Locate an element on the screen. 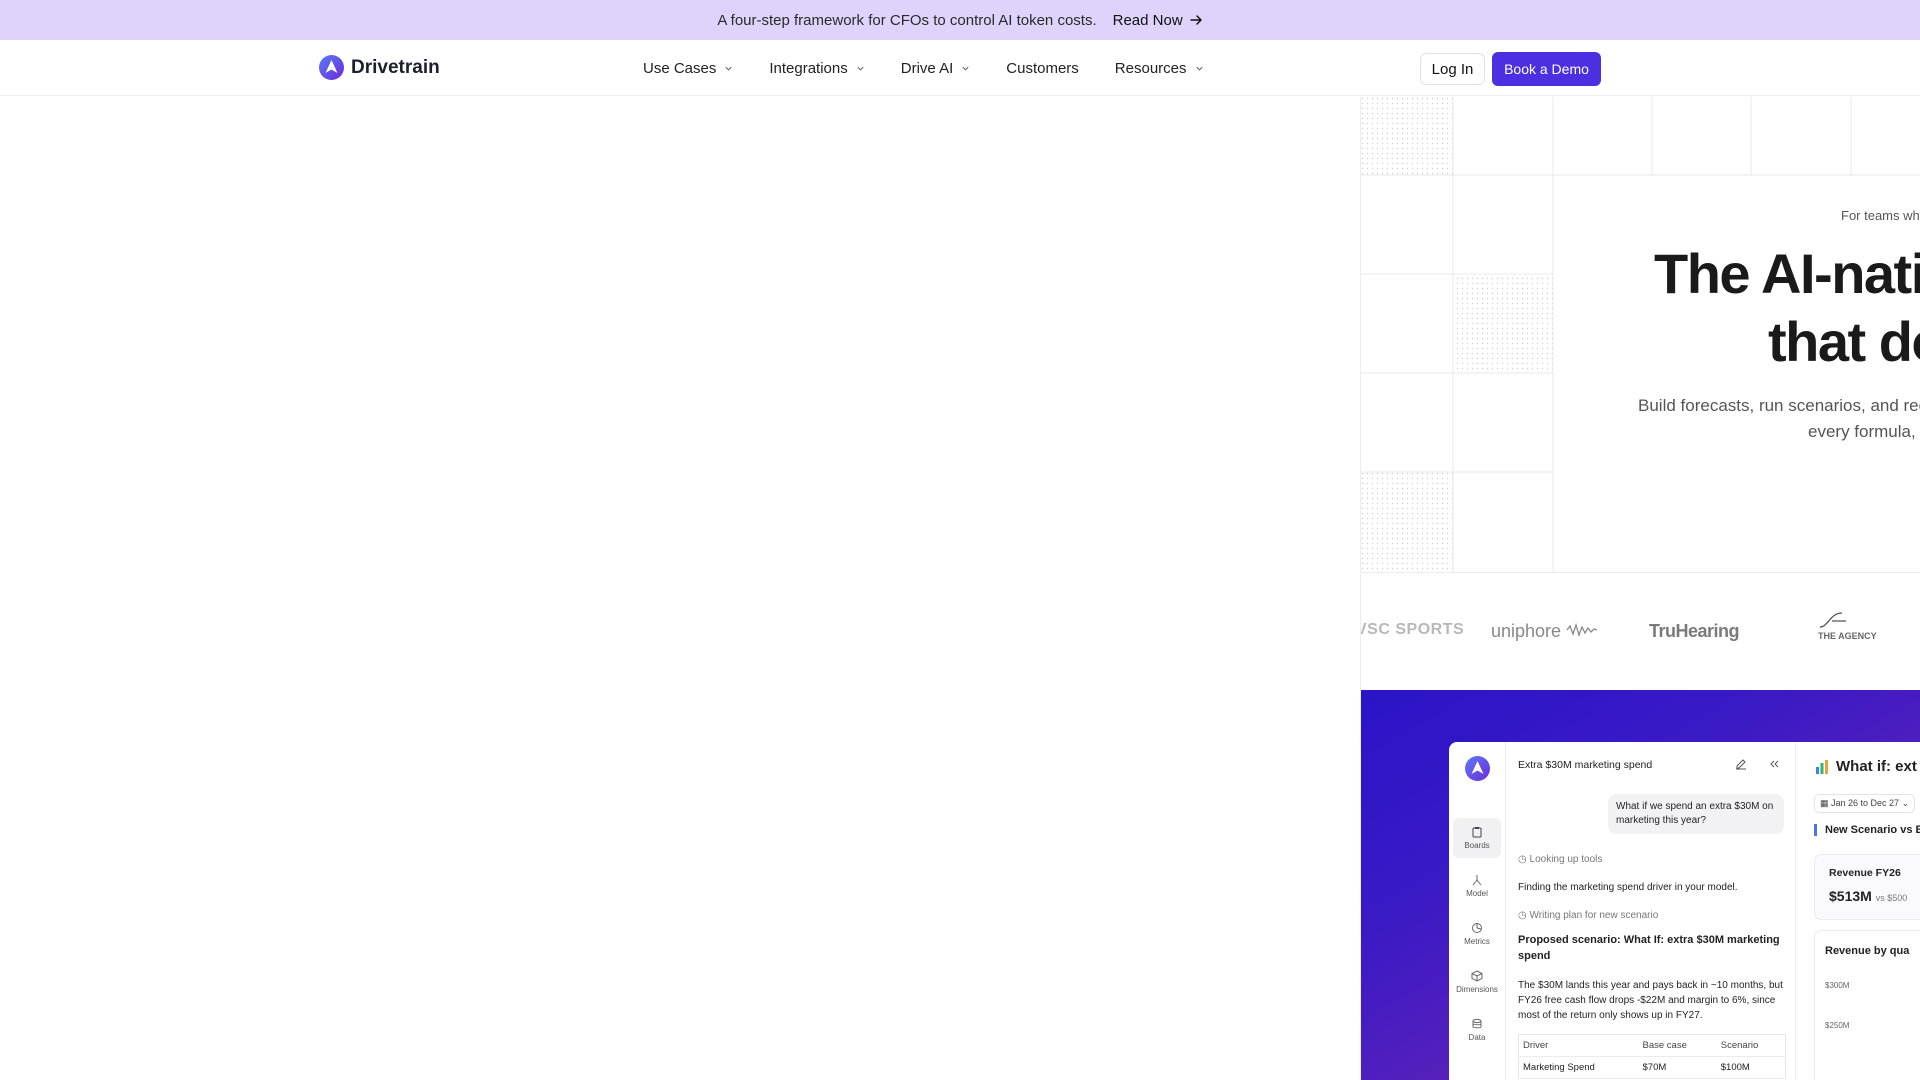 The image size is (1920, 1080). date-range-text: Jan 26 to Dec 27 is located at coordinates (1865, 803).